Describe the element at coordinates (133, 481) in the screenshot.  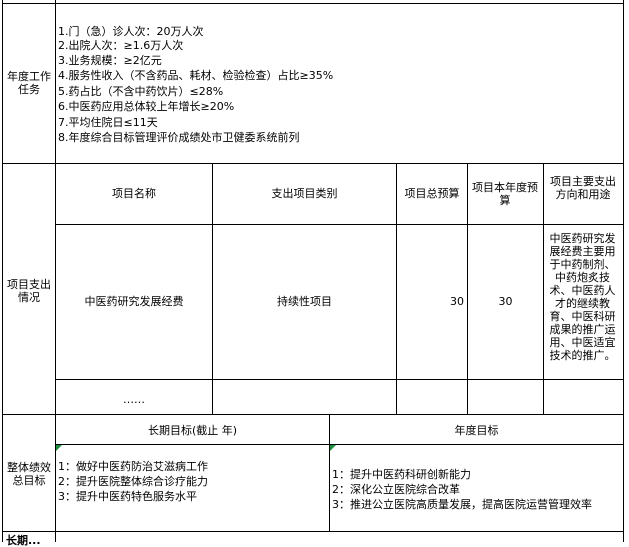
I see `long-term-item: 2：提升医院整体综合诊疗能力` at that location.